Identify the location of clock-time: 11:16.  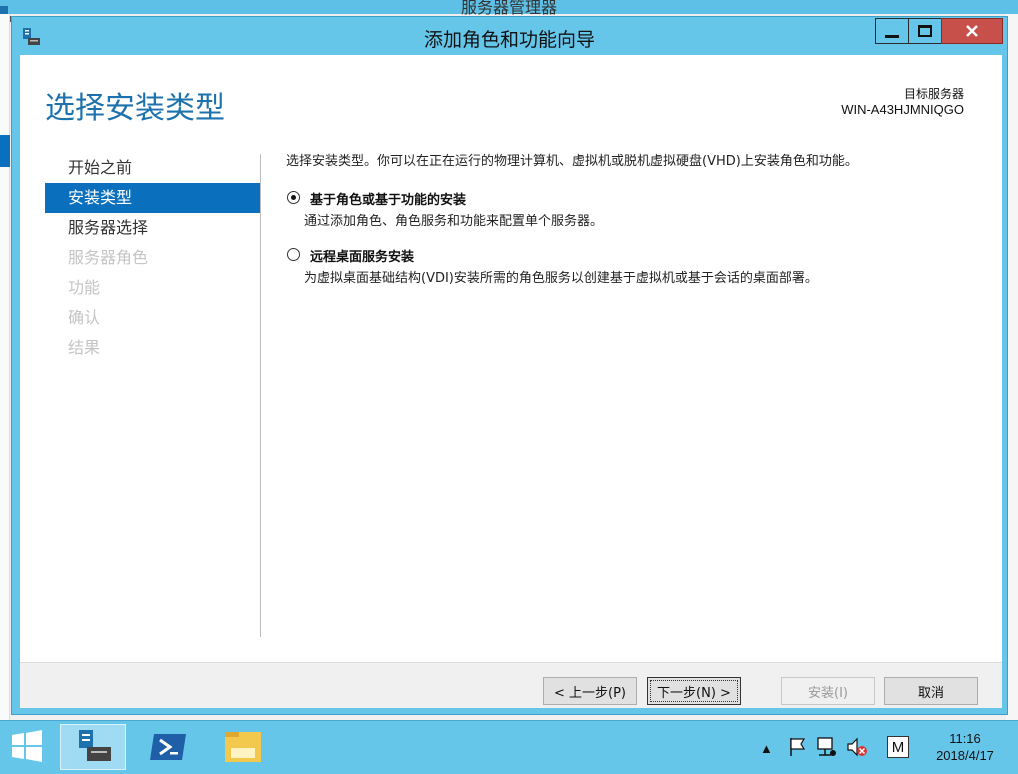
(965, 738).